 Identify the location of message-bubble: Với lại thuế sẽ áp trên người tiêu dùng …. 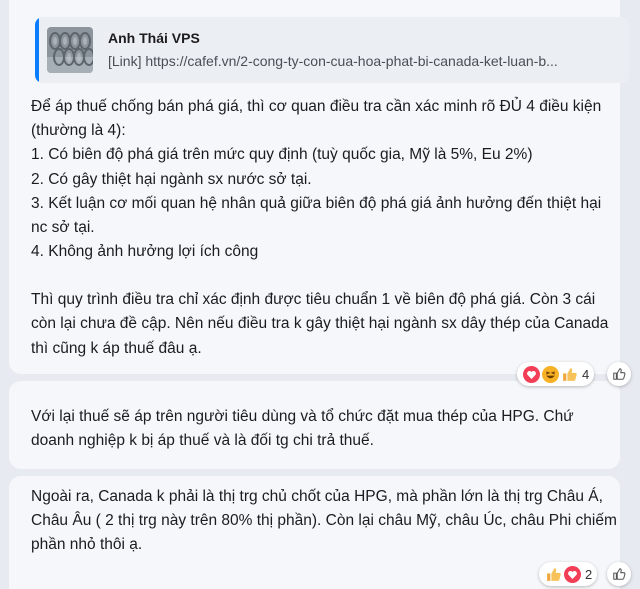
(314, 425).